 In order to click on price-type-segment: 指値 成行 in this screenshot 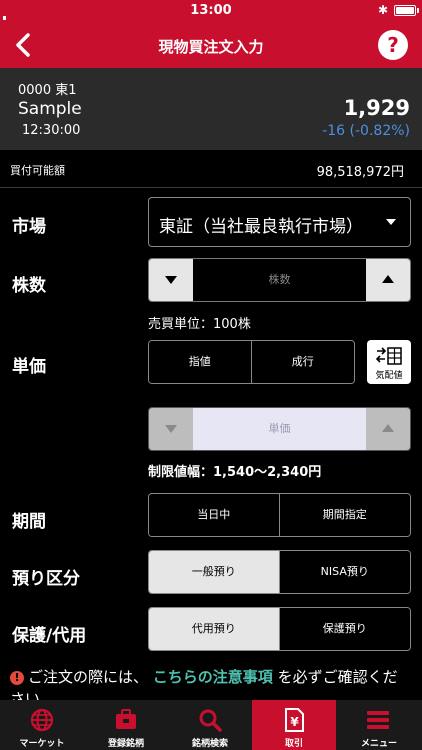, I will do `click(251, 362)`.